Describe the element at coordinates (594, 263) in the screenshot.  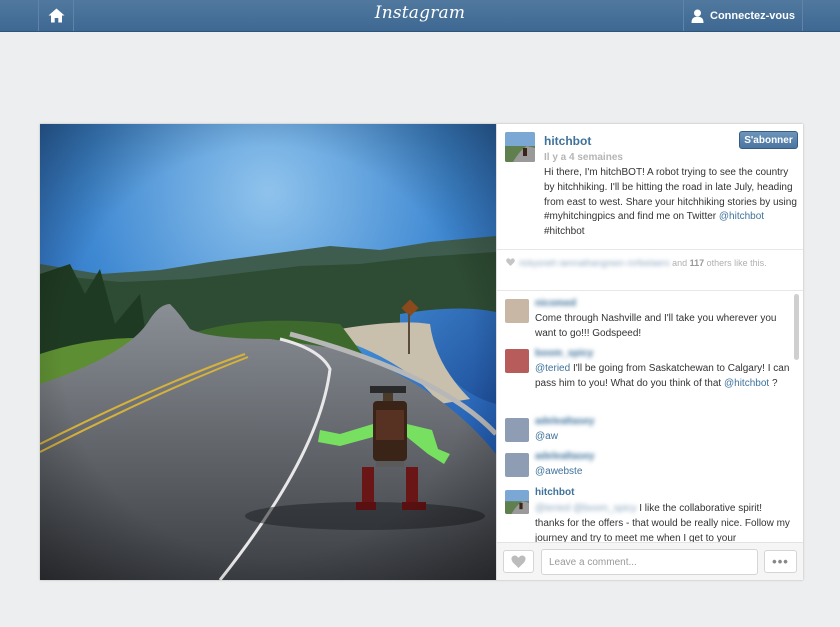
I see `likers-names: rickysneh iamnathangreen mrfeelaers` at that location.